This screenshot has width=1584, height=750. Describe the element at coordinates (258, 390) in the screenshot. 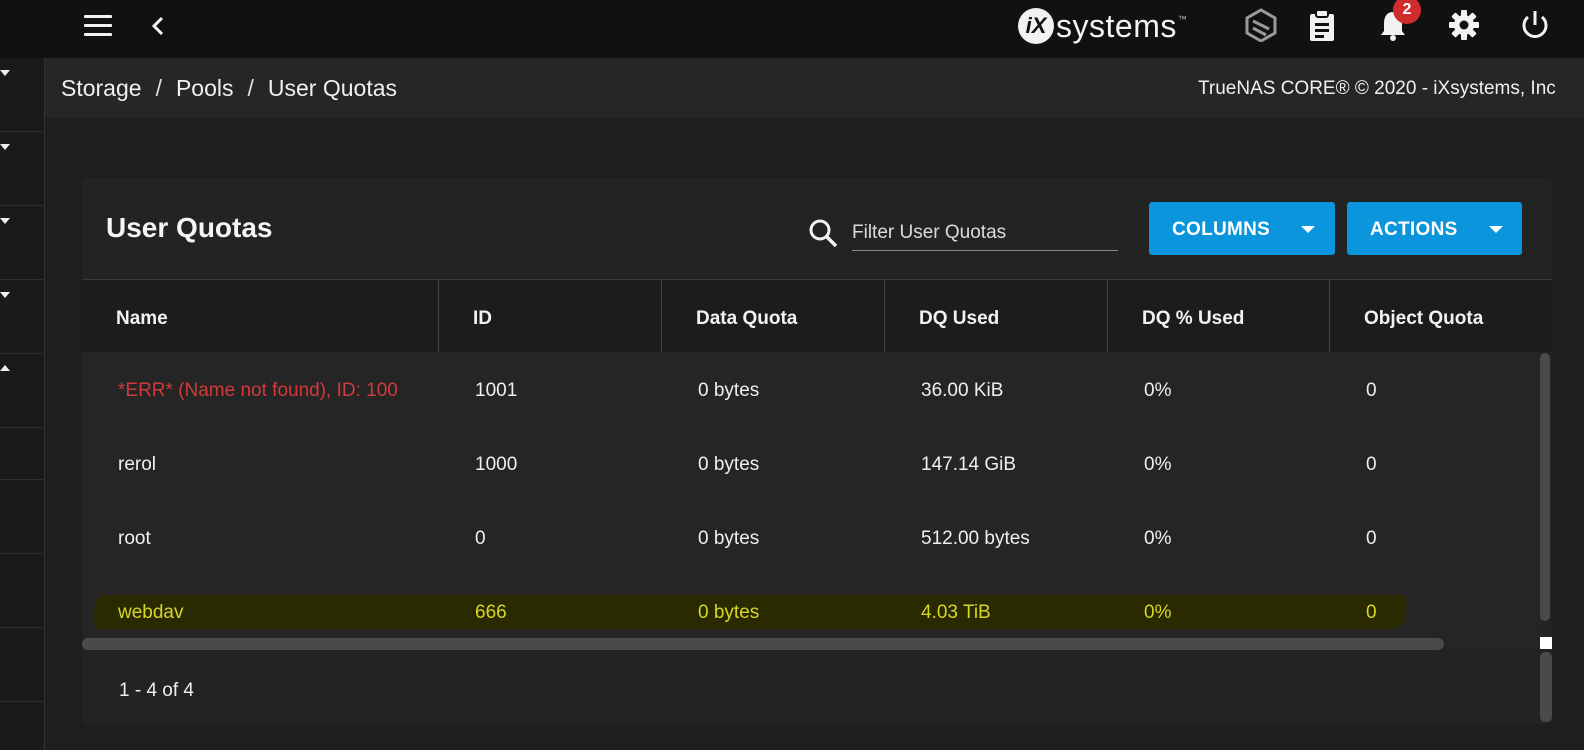

I see `cell-name: *ERR* (Name not found), ID: 100` at that location.